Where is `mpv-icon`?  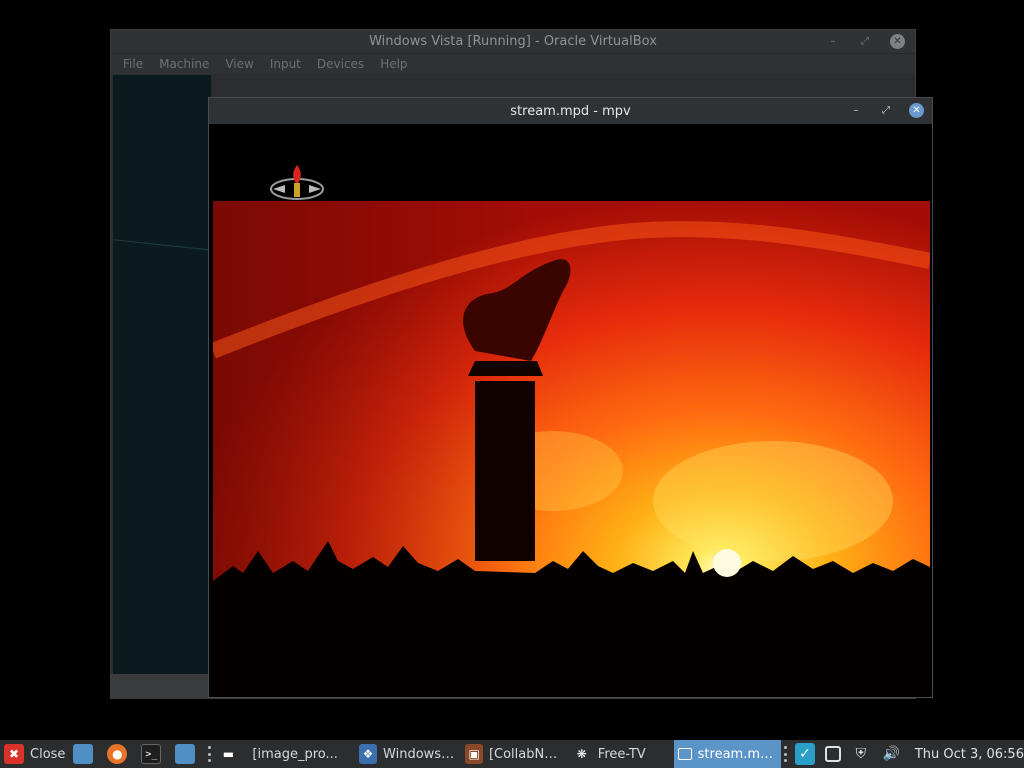
mpv-icon is located at coordinates (685, 754).